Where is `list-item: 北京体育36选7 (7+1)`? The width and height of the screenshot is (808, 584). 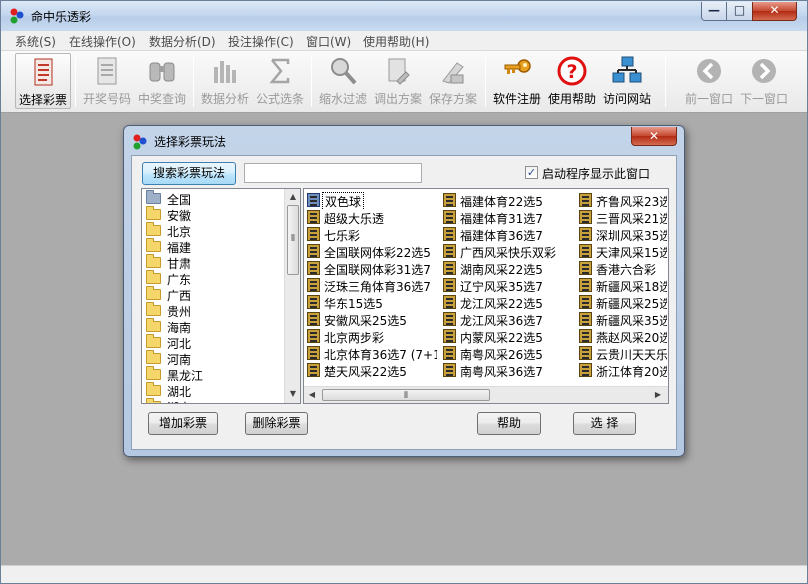
list-item: 北京体育36选7 (7+1) is located at coordinates (372, 353).